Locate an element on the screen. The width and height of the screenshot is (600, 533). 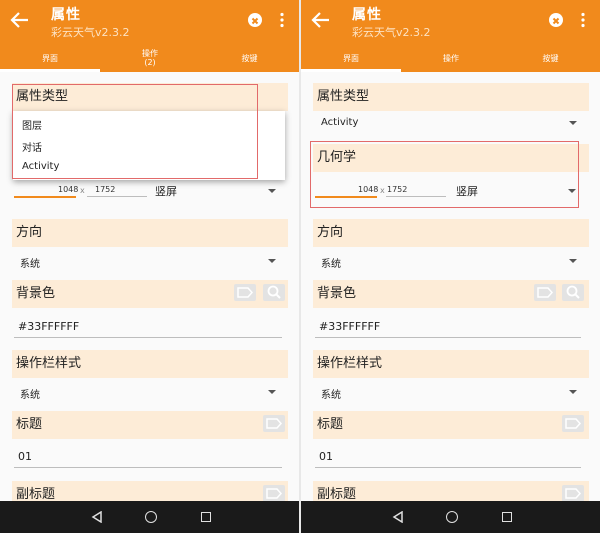
tab-actions: 操作 is located at coordinates (451, 58).